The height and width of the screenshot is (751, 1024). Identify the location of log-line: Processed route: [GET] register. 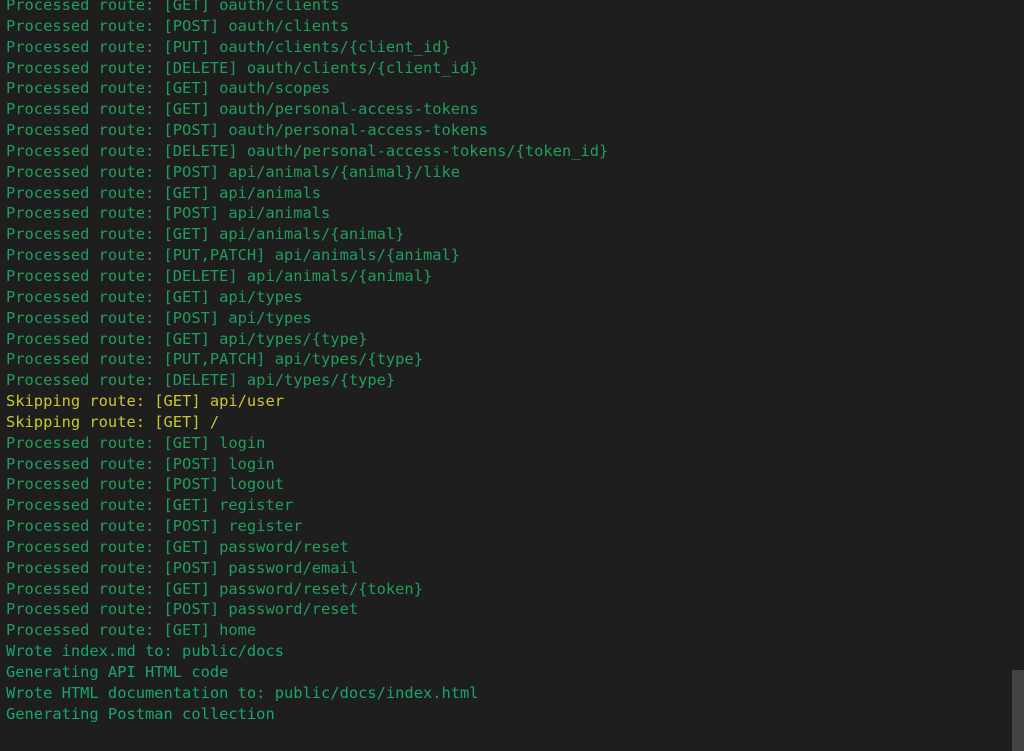
(150, 505).